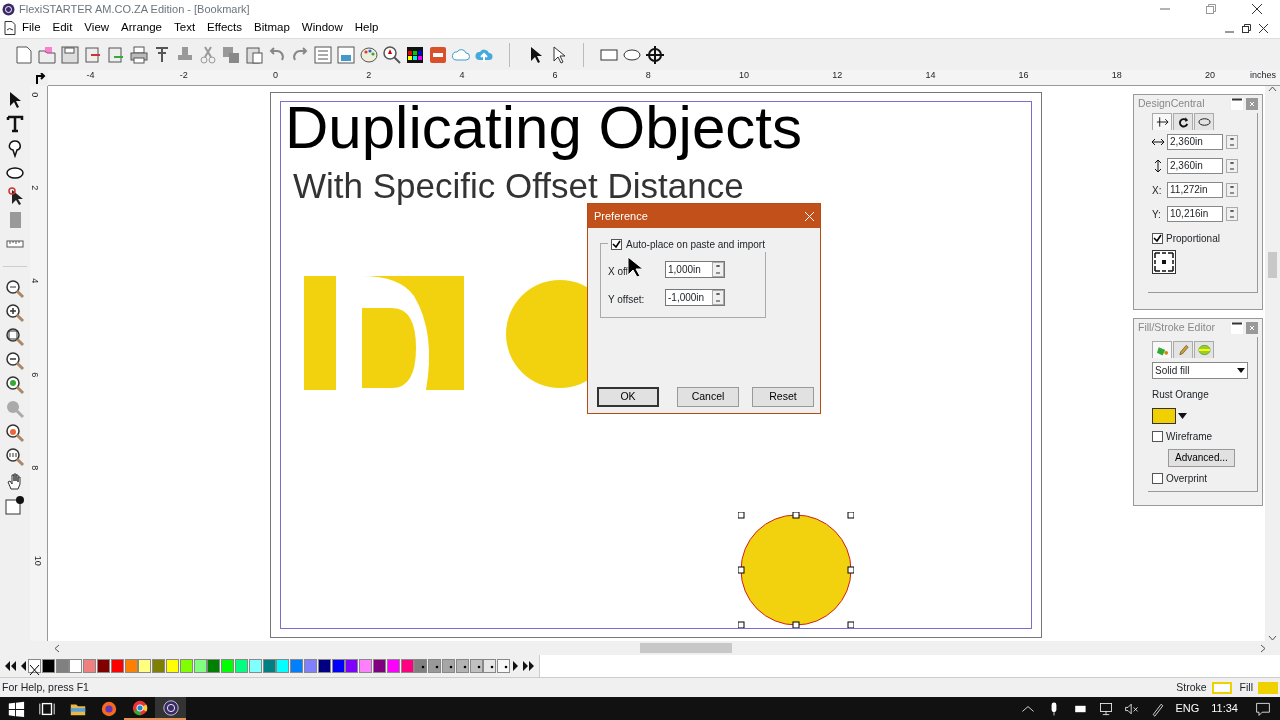 This screenshot has height=720, width=1280. What do you see at coordinates (11, 666) in the screenshot?
I see `first-arrow-icon` at bounding box center [11, 666].